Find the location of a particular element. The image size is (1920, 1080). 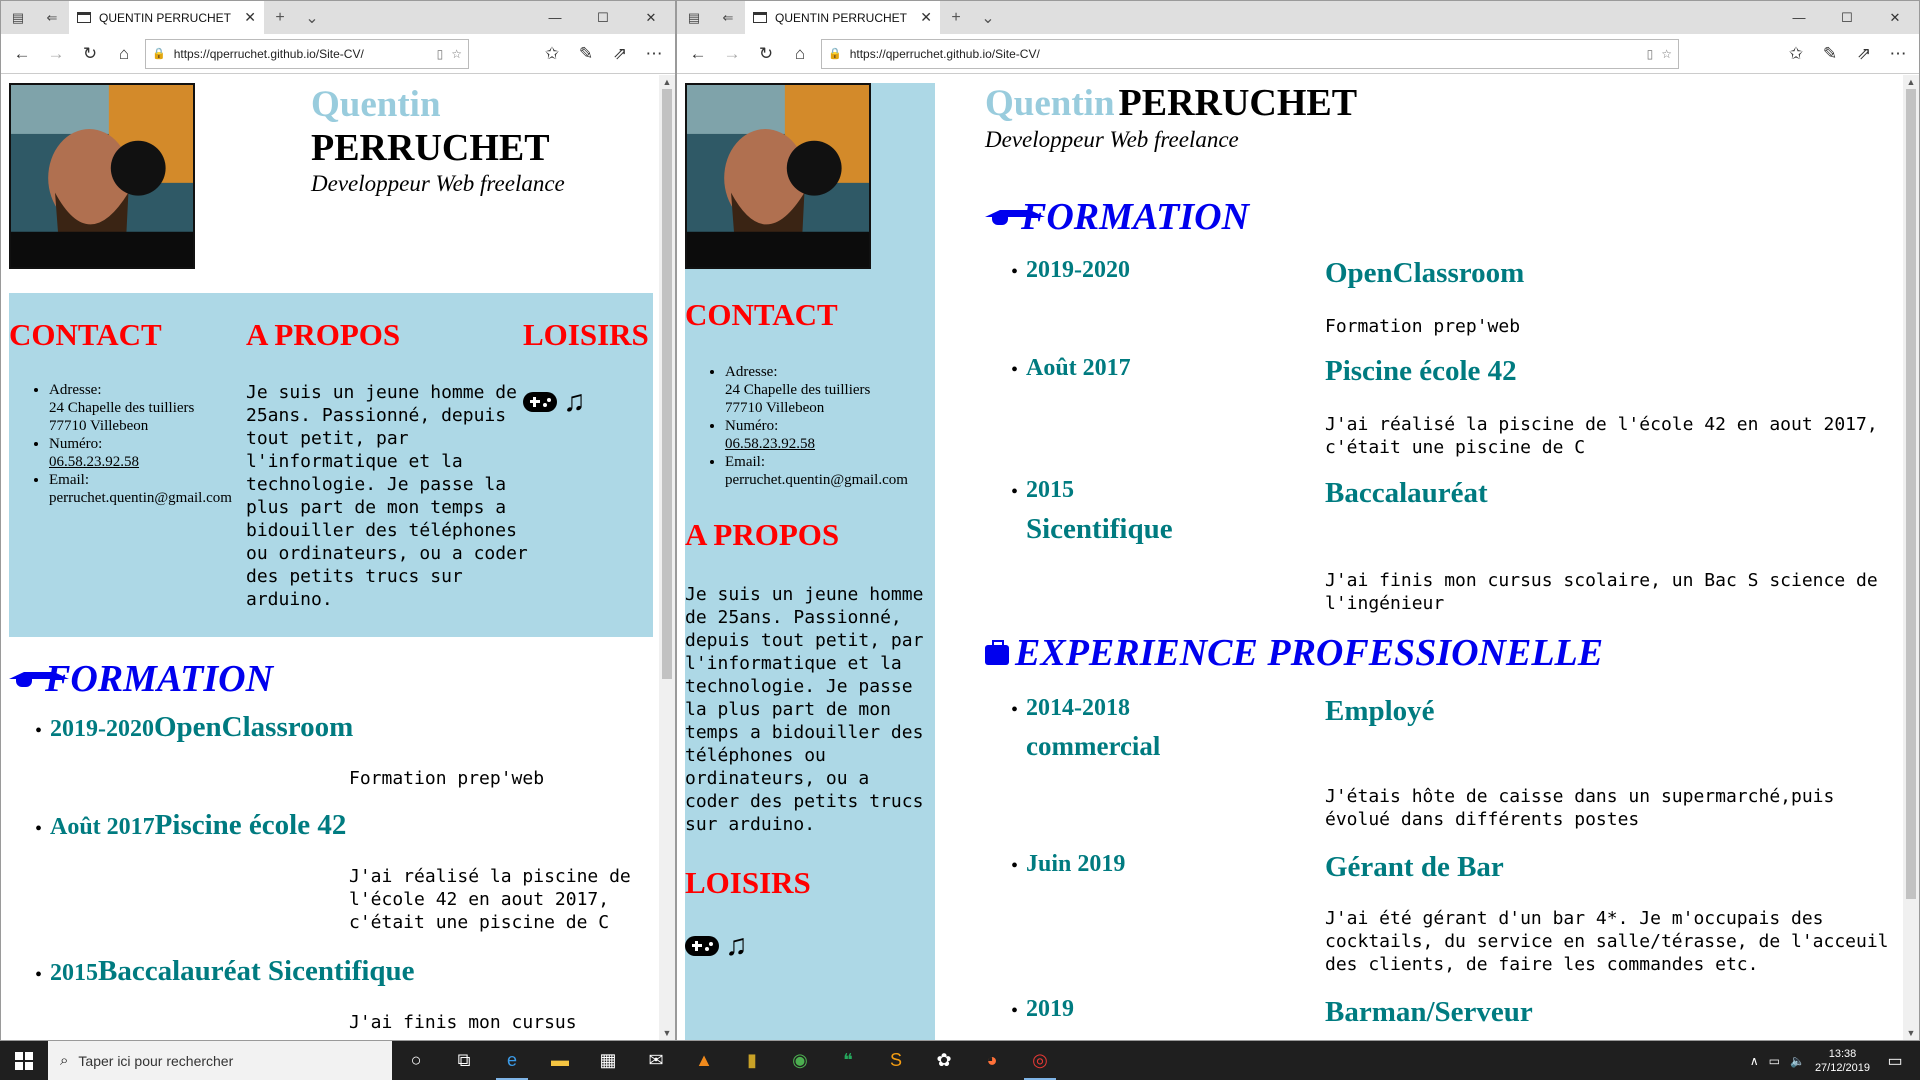

formation-title-item: Piscine école 42 is located at coordinates (250, 825).